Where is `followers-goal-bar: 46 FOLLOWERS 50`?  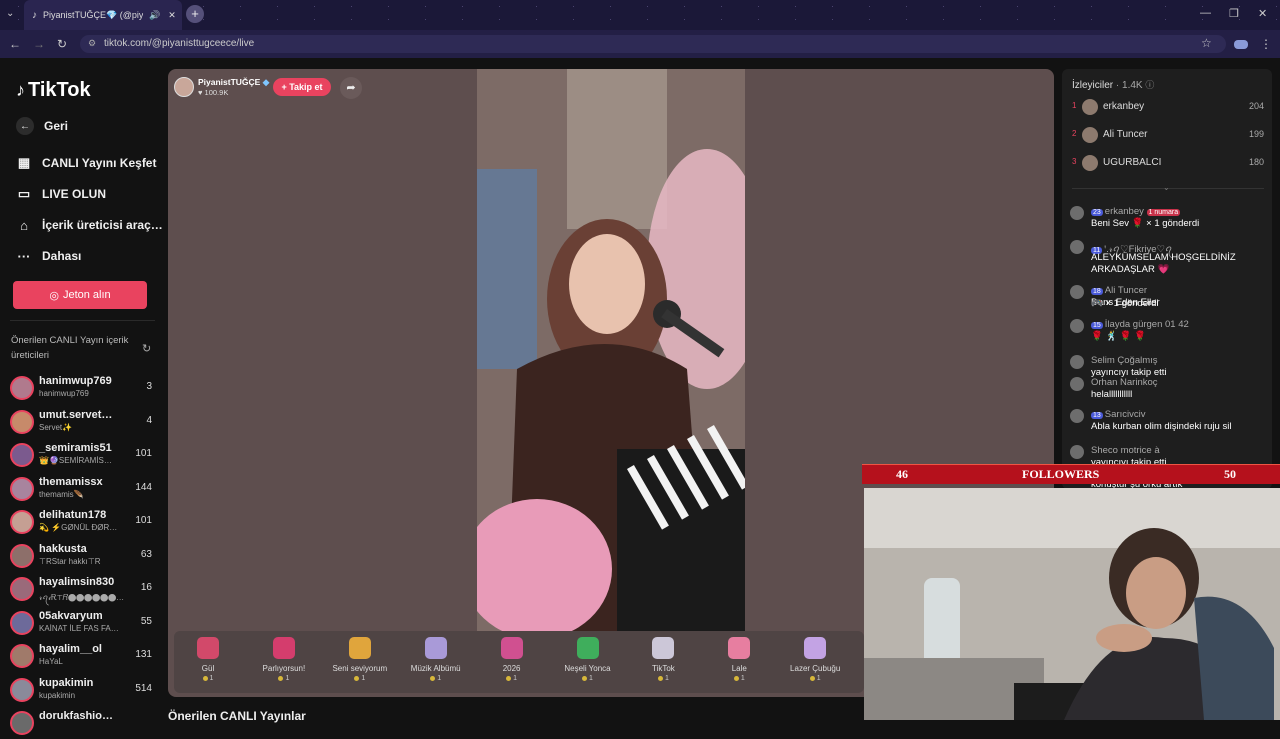
followers-goal-bar: 46 FOLLOWERS 50 is located at coordinates (1071, 474).